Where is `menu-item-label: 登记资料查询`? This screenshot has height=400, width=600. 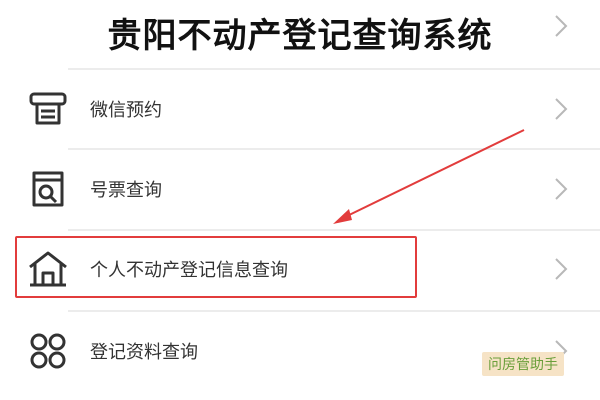
menu-item-label: 登记资料查询 is located at coordinates (144, 352).